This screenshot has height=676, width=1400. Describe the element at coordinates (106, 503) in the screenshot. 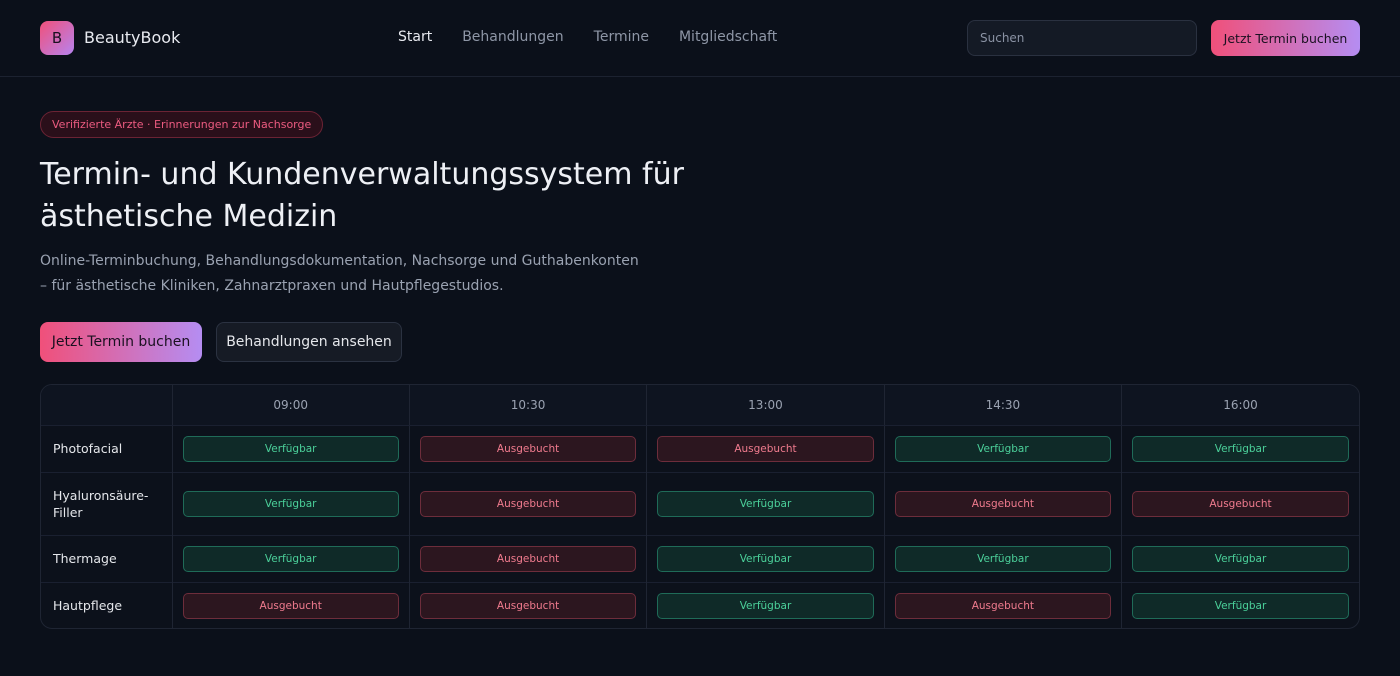

I see `treatment-name: Hyaluronsäure-Filler` at that location.